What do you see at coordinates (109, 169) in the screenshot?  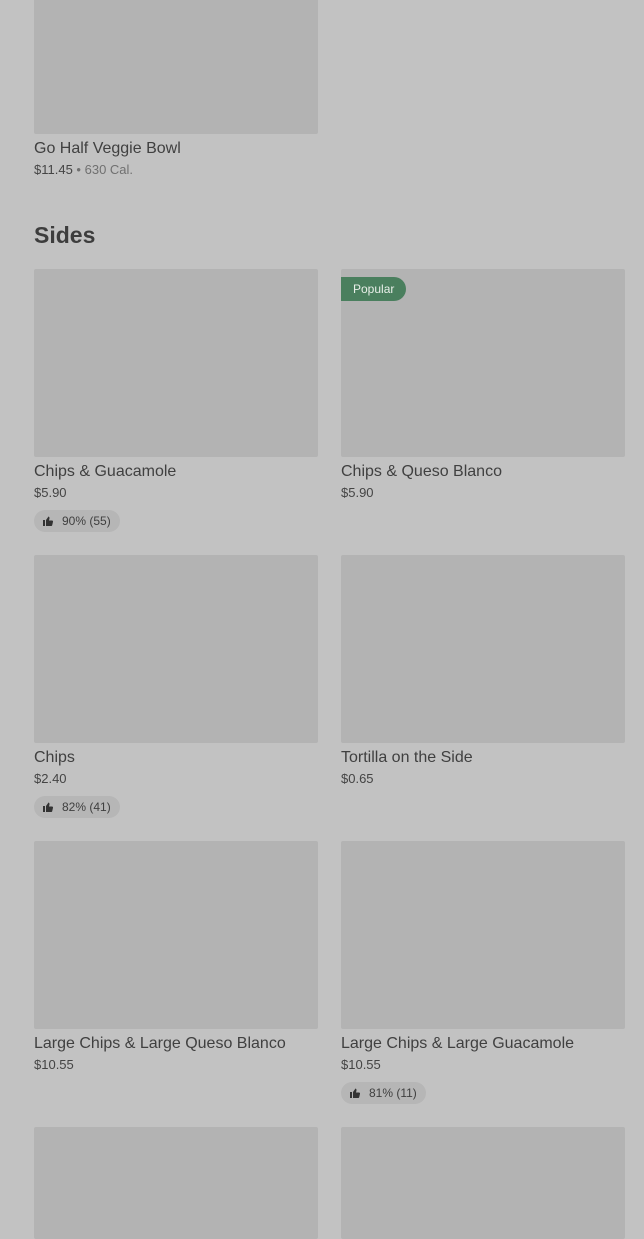 I see `item-calories: 630 Cal.` at bounding box center [109, 169].